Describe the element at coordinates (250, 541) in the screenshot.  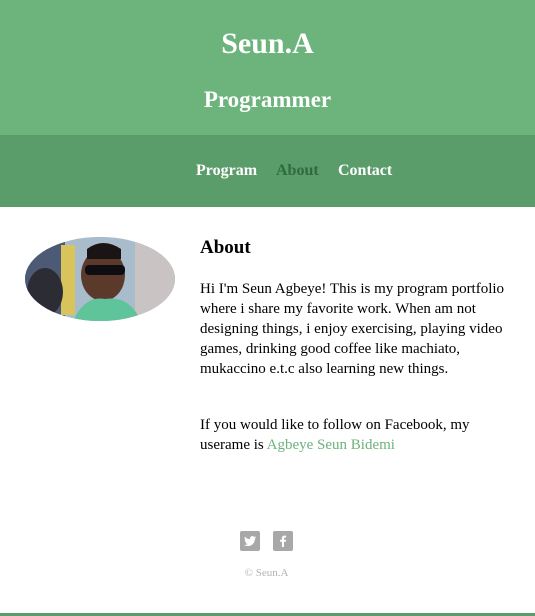
I see `twitter-icon` at that location.